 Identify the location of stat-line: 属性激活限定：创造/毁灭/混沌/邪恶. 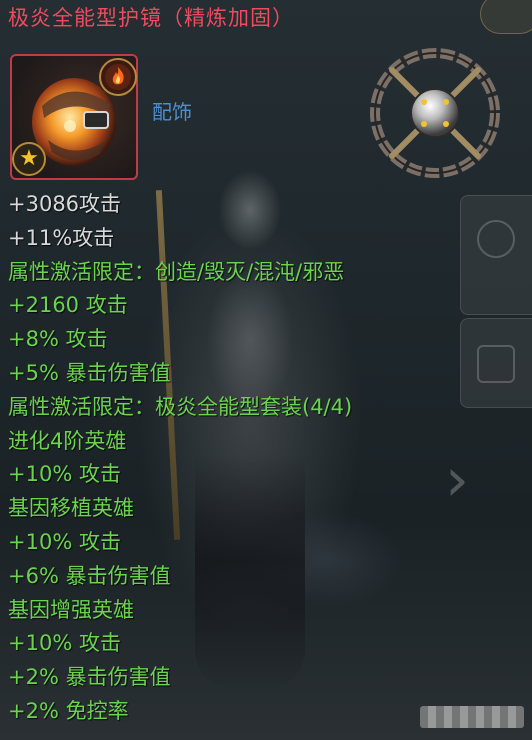
(176, 271).